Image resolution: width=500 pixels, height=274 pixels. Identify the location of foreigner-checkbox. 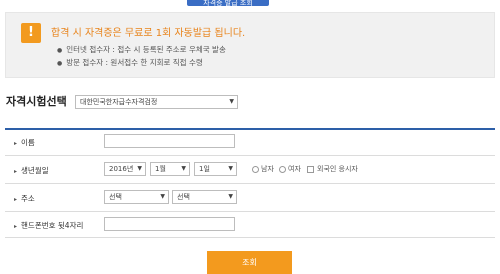
(310, 169).